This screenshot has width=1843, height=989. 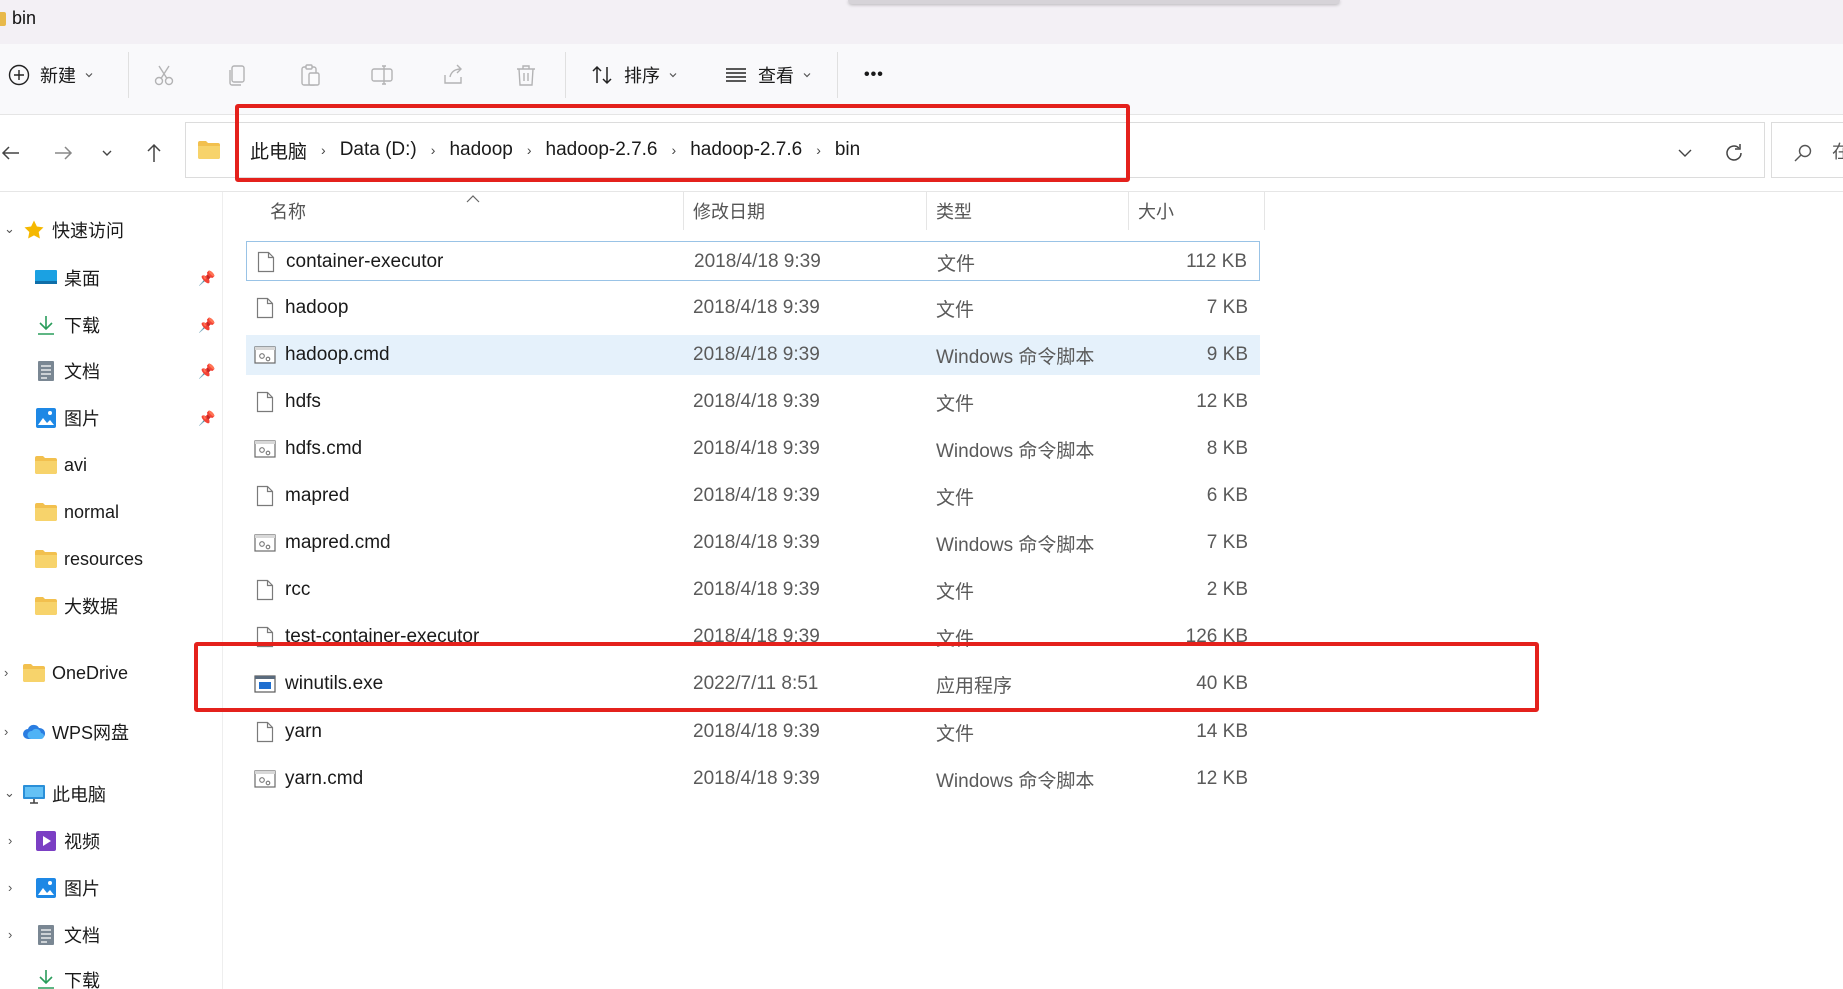 What do you see at coordinates (753, 261) in the screenshot?
I see `file-row: container-executor 2018/4/18 9:39 文件 112 KB` at bounding box center [753, 261].